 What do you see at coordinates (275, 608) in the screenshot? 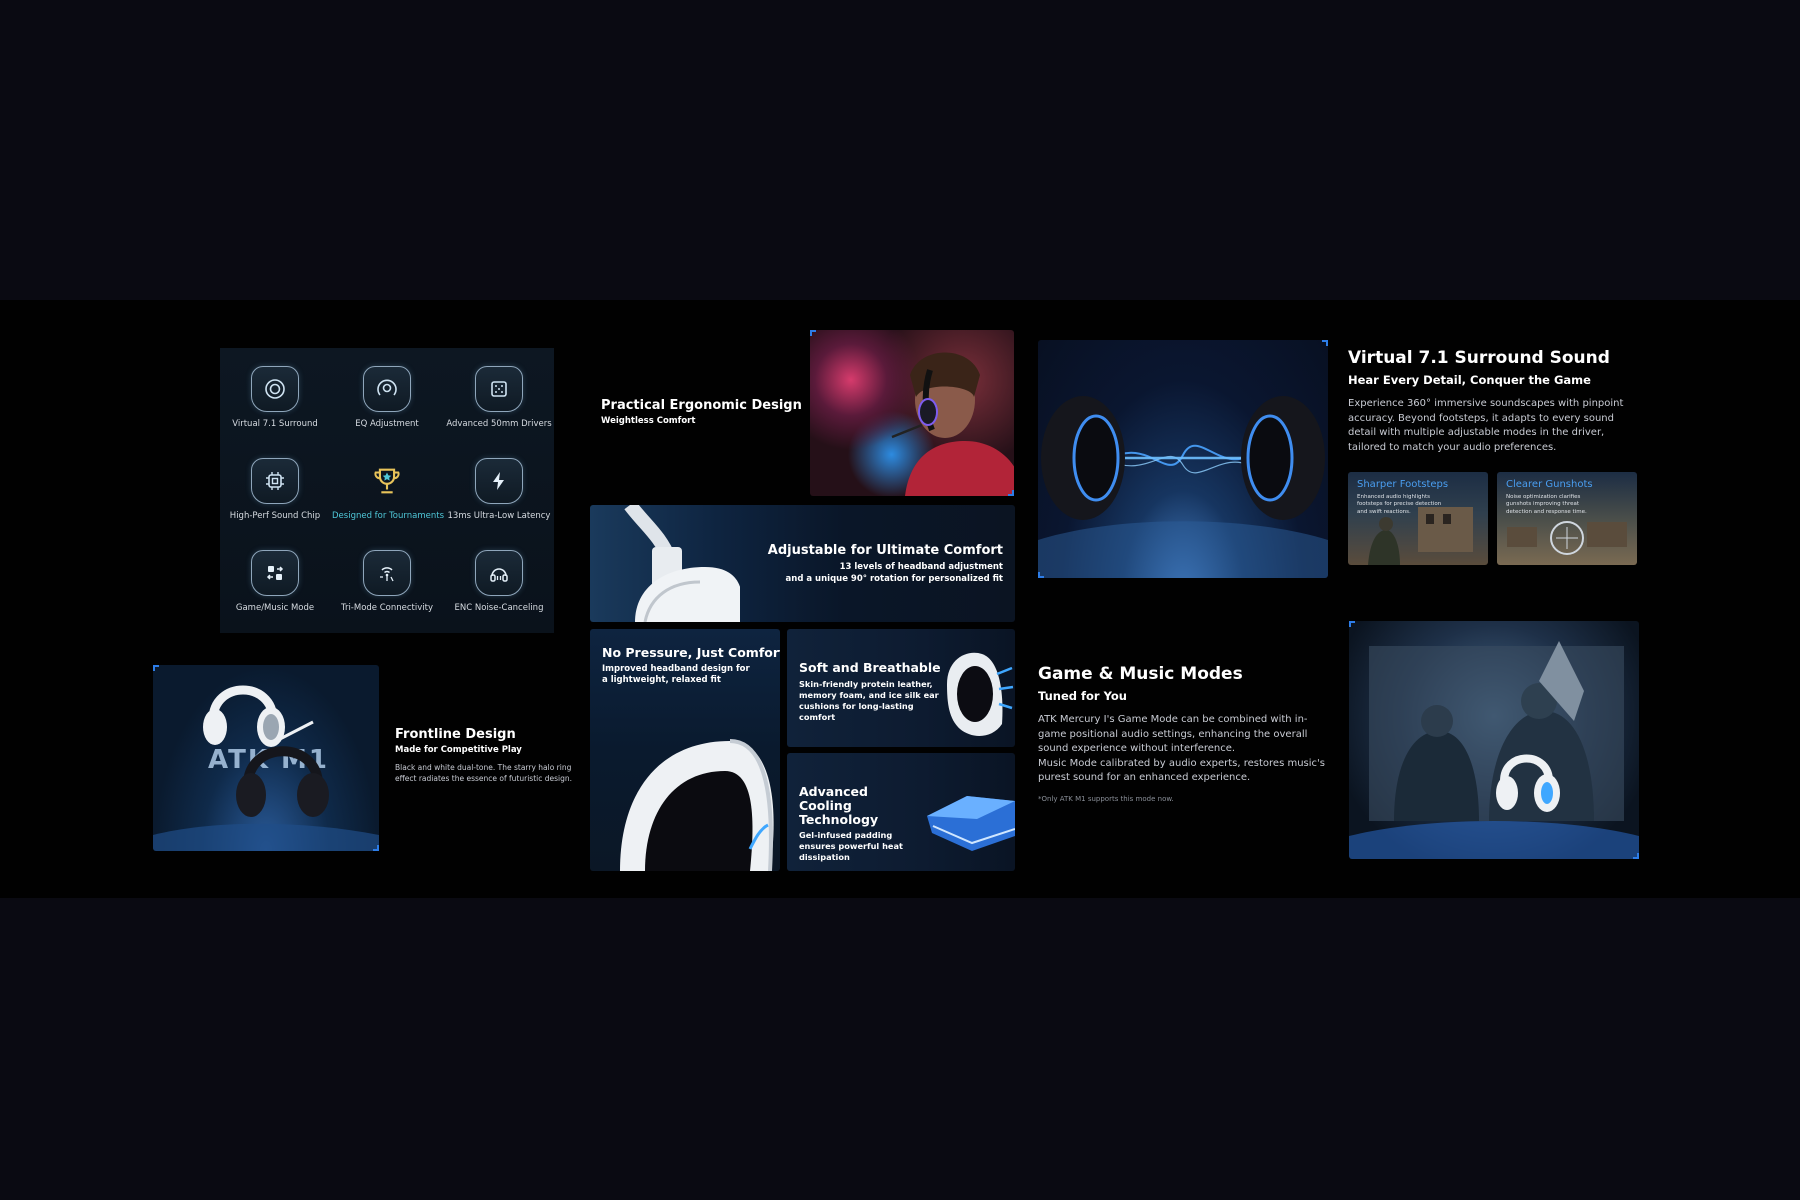
I see `feature-label: Game/Music Mode` at bounding box center [275, 608].